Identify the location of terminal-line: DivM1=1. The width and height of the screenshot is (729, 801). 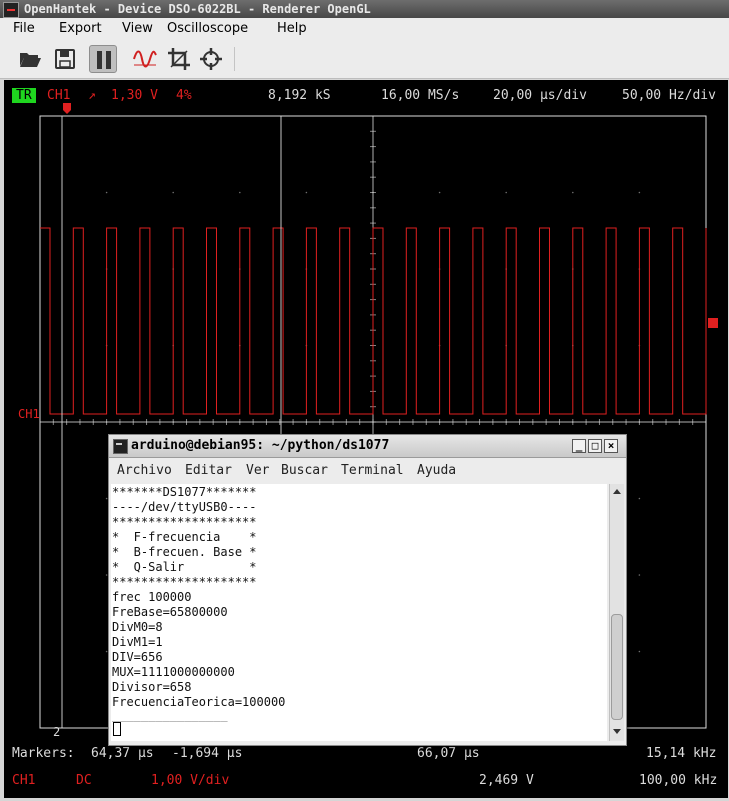
(137, 642).